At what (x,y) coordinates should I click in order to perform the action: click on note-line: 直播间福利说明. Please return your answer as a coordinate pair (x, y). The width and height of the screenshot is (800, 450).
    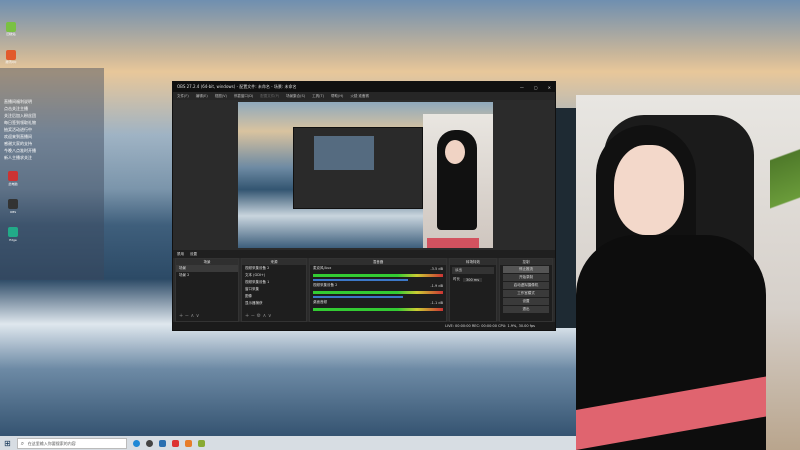
    Looking at the image, I should click on (18, 101).